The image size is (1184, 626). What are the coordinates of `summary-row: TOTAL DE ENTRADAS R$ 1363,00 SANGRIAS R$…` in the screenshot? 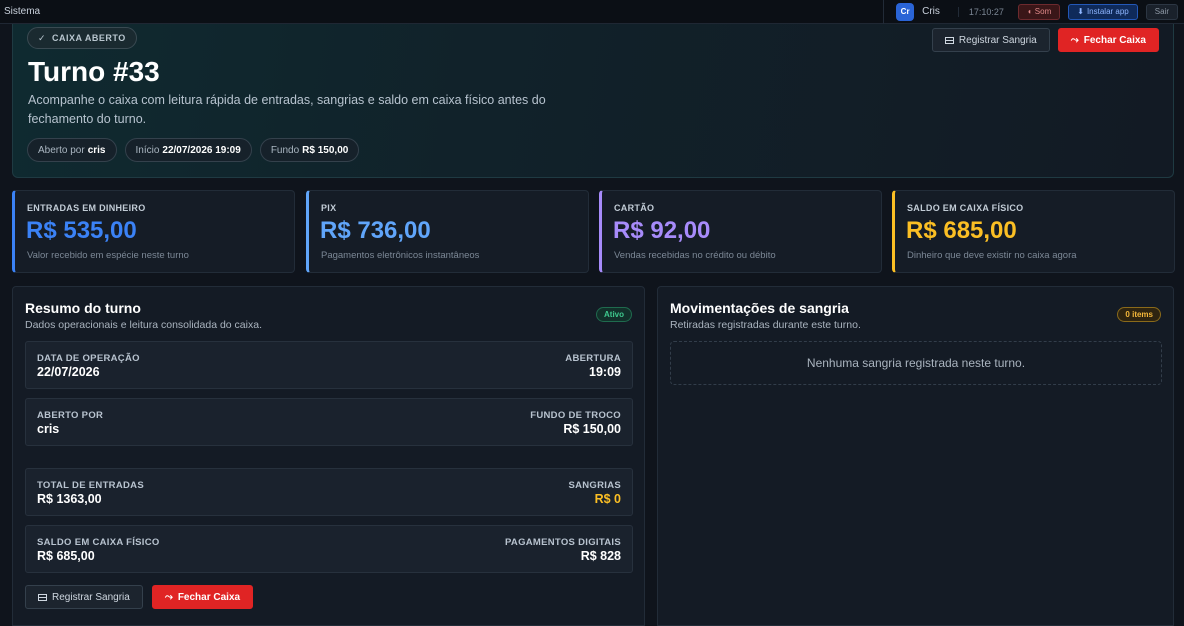 It's located at (329, 492).